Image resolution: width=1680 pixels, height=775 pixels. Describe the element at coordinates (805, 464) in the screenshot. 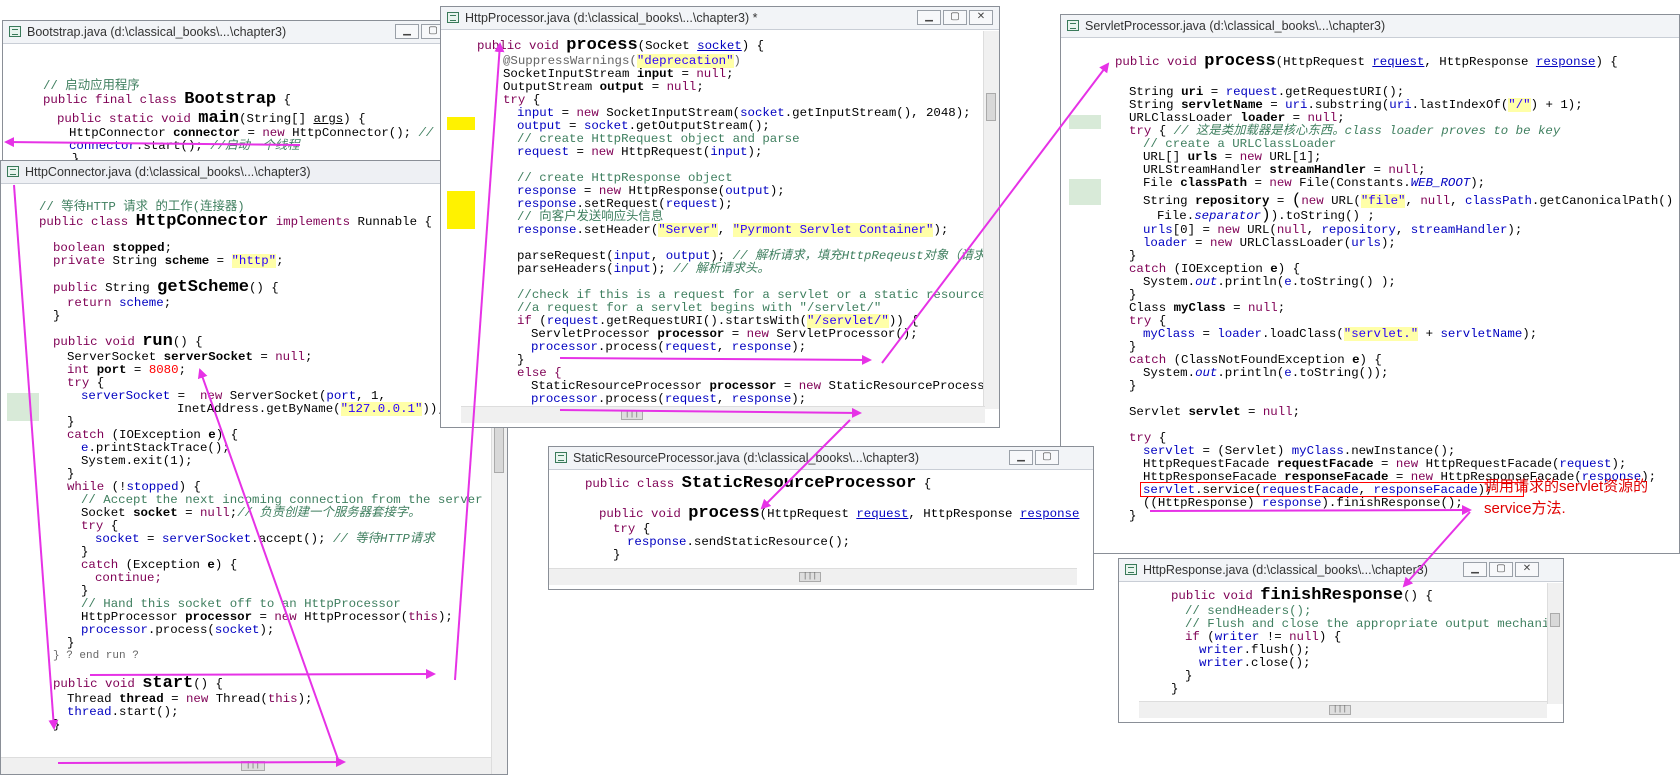

I see `arrow-to-staticresource` at that location.